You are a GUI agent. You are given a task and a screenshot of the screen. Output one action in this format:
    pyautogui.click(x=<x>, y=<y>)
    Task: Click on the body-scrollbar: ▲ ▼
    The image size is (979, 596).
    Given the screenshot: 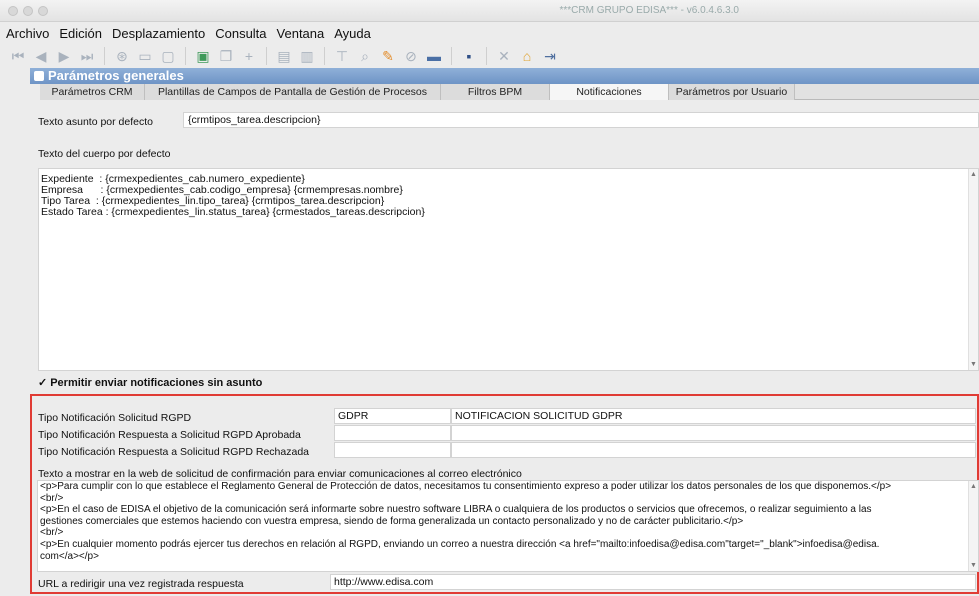 What is the action you would take?
    pyautogui.click(x=973, y=269)
    